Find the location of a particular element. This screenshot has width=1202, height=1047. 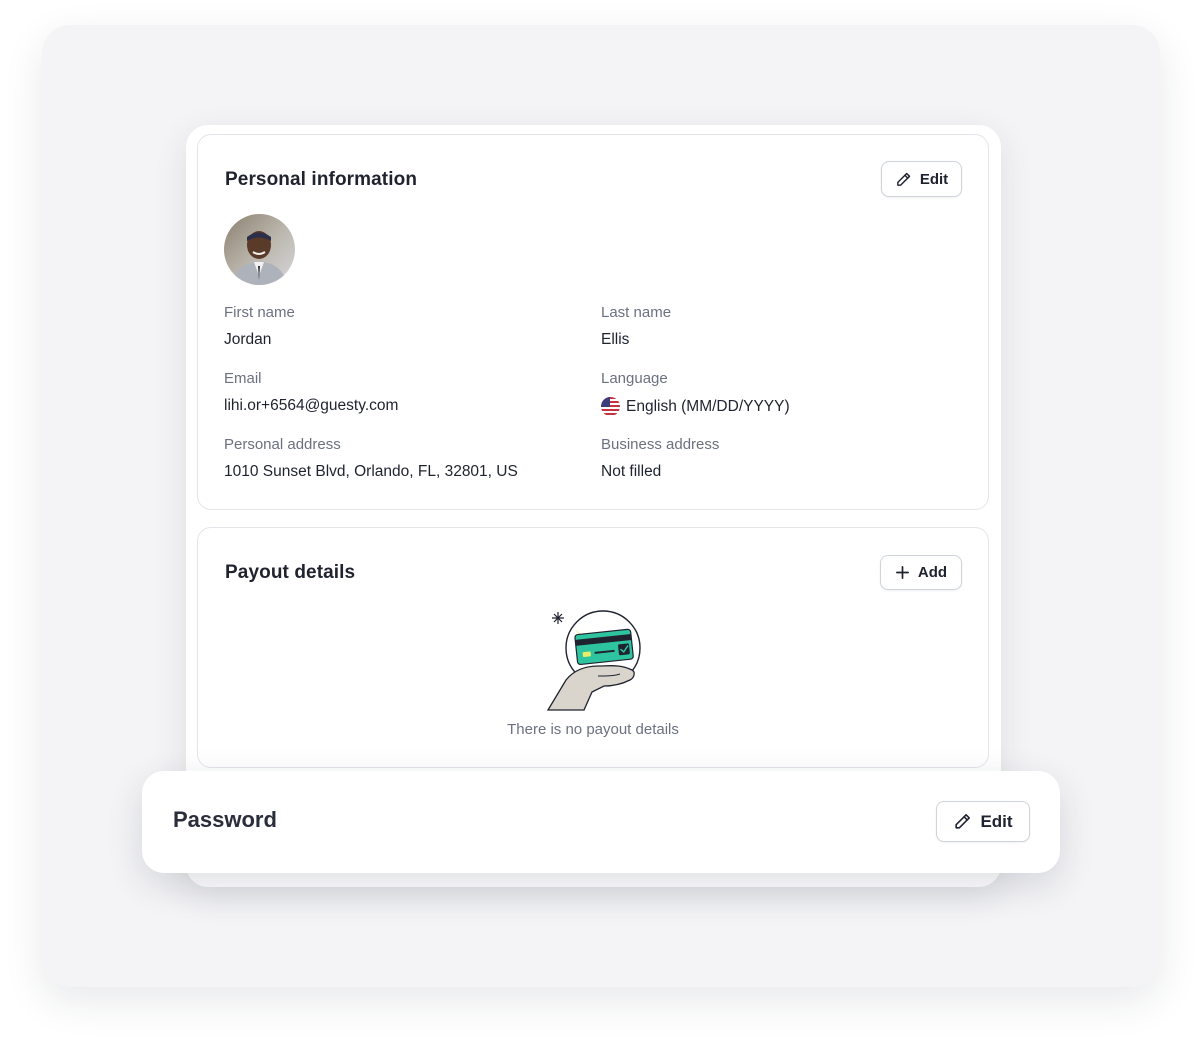

password-title: Password is located at coordinates (225, 819).